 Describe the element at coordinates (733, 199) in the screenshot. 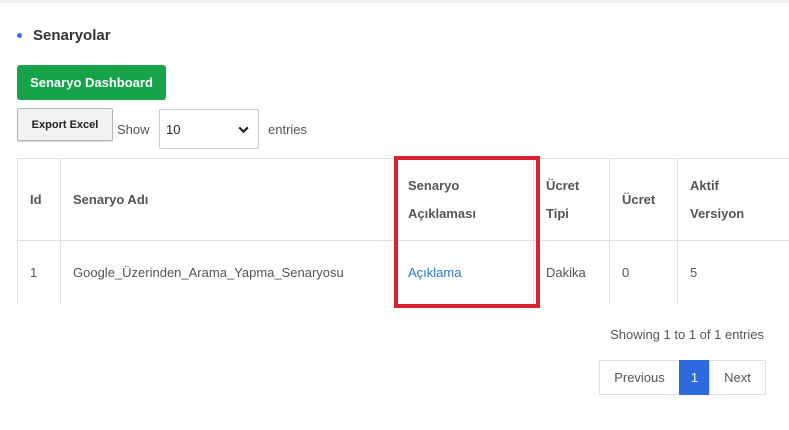

I see `column-header-aktif-versiyon: Aktif Versiyon` at that location.